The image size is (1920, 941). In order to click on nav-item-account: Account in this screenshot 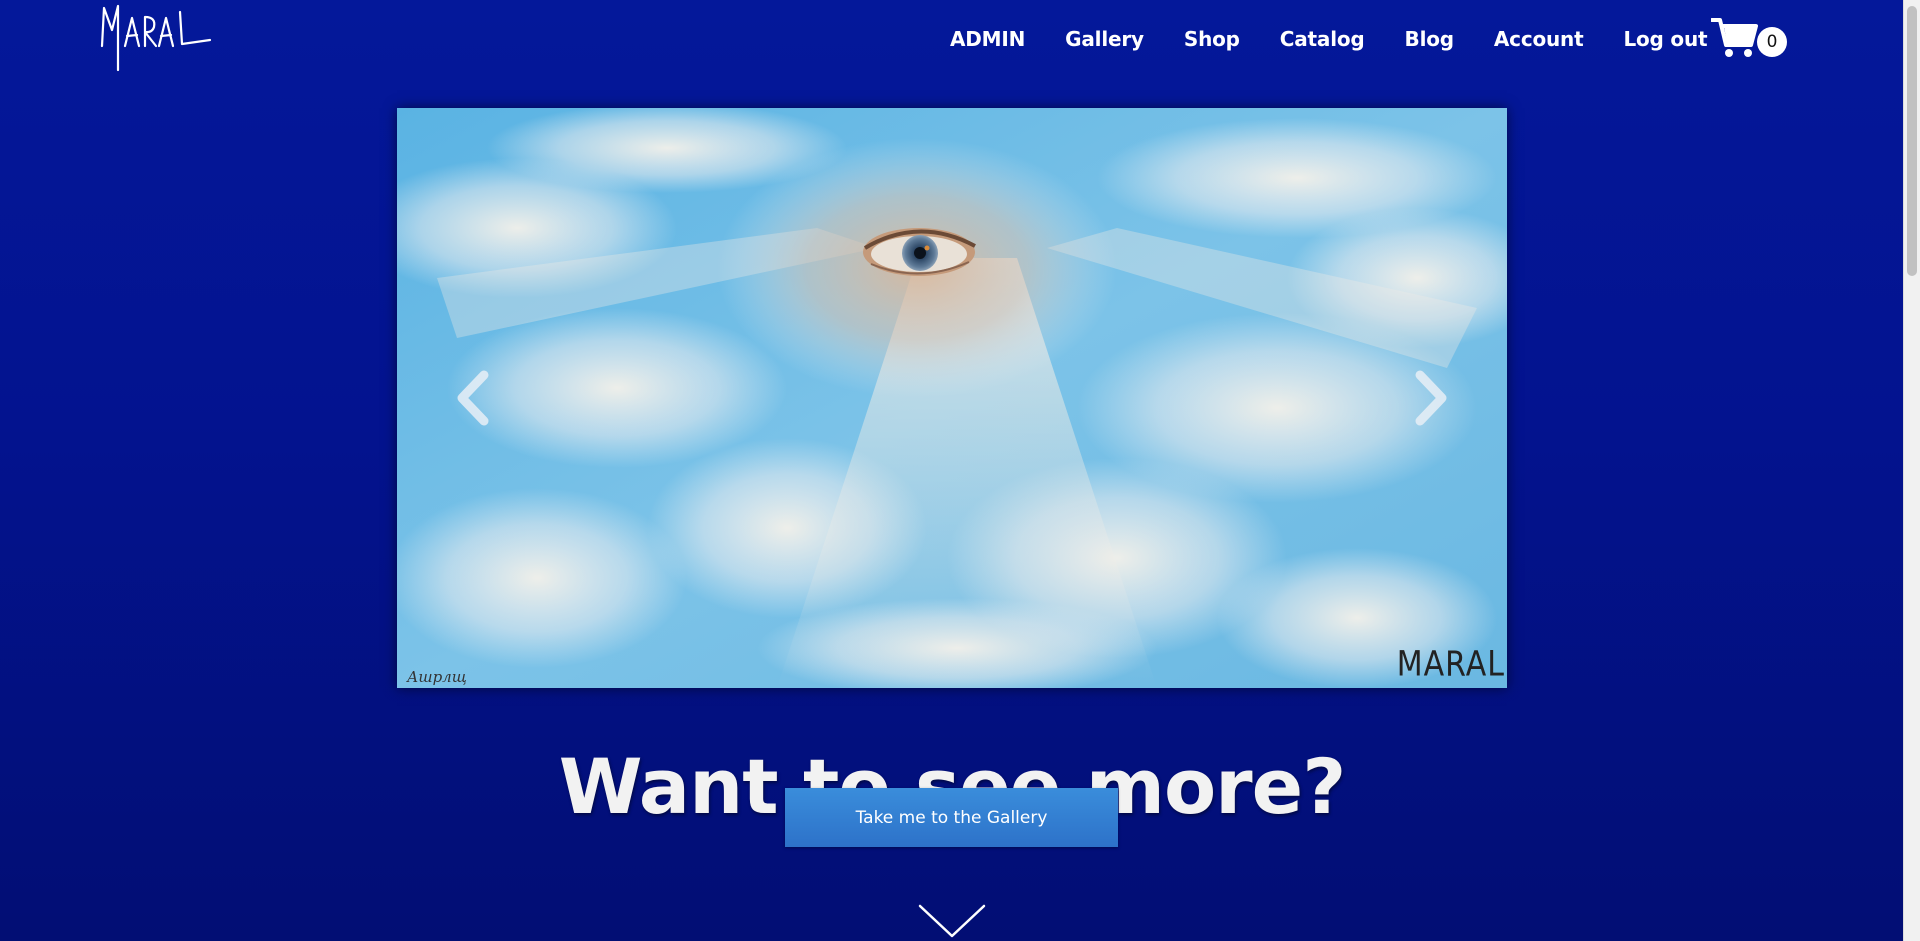, I will do `click(1539, 39)`.